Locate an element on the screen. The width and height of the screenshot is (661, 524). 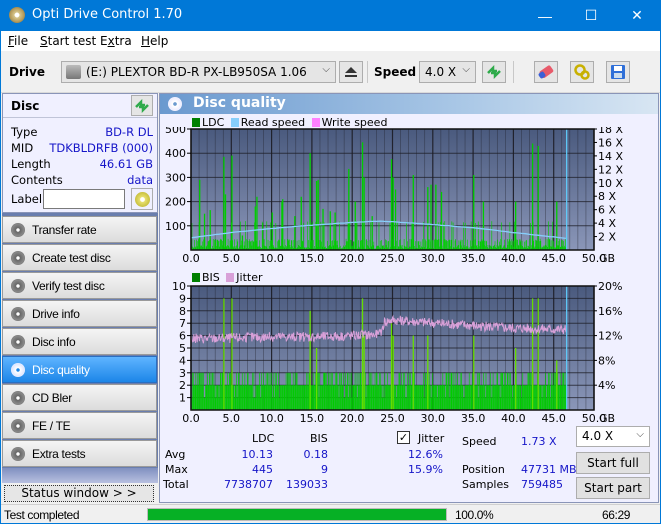
y-tick-label: 500 is located at coordinates (175, 131).